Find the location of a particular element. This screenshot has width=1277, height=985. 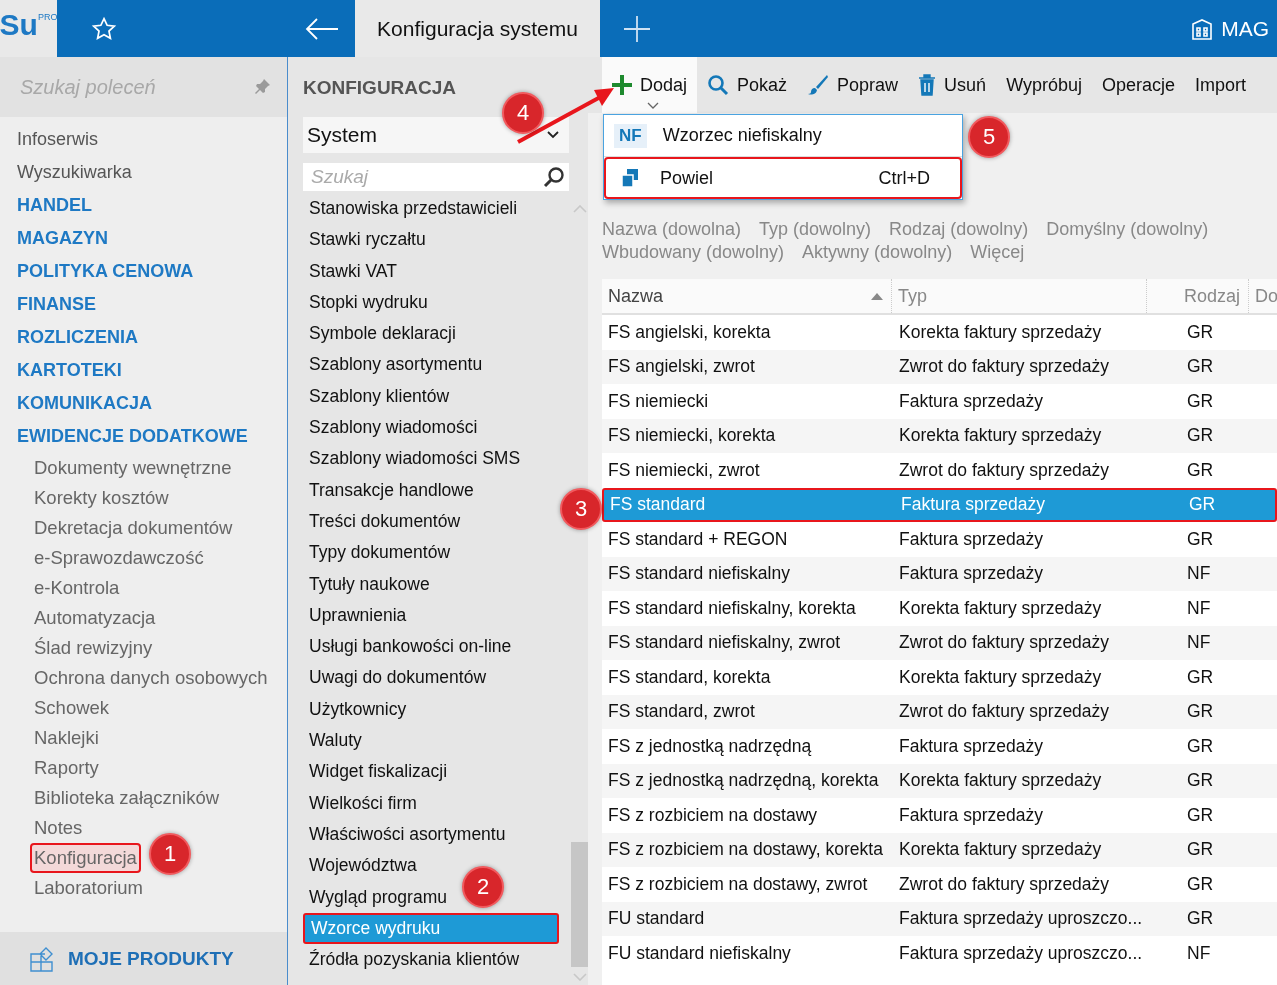

sidebar-subitem: Laboratorium is located at coordinates (88, 888).